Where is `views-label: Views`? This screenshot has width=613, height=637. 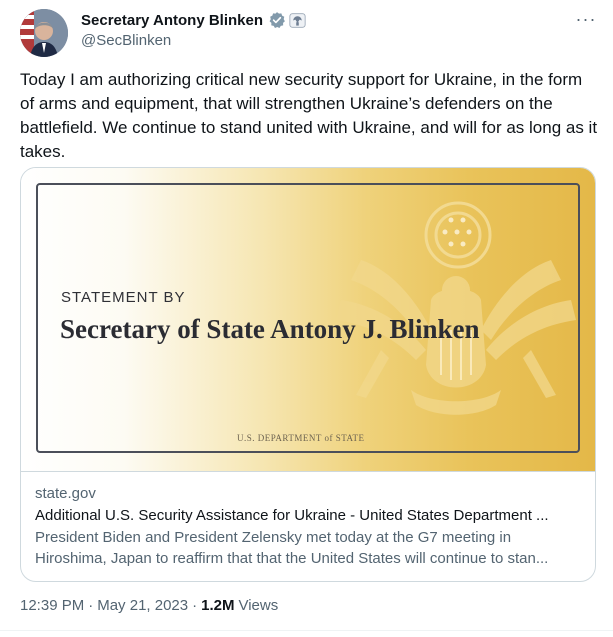 views-label: Views is located at coordinates (258, 605).